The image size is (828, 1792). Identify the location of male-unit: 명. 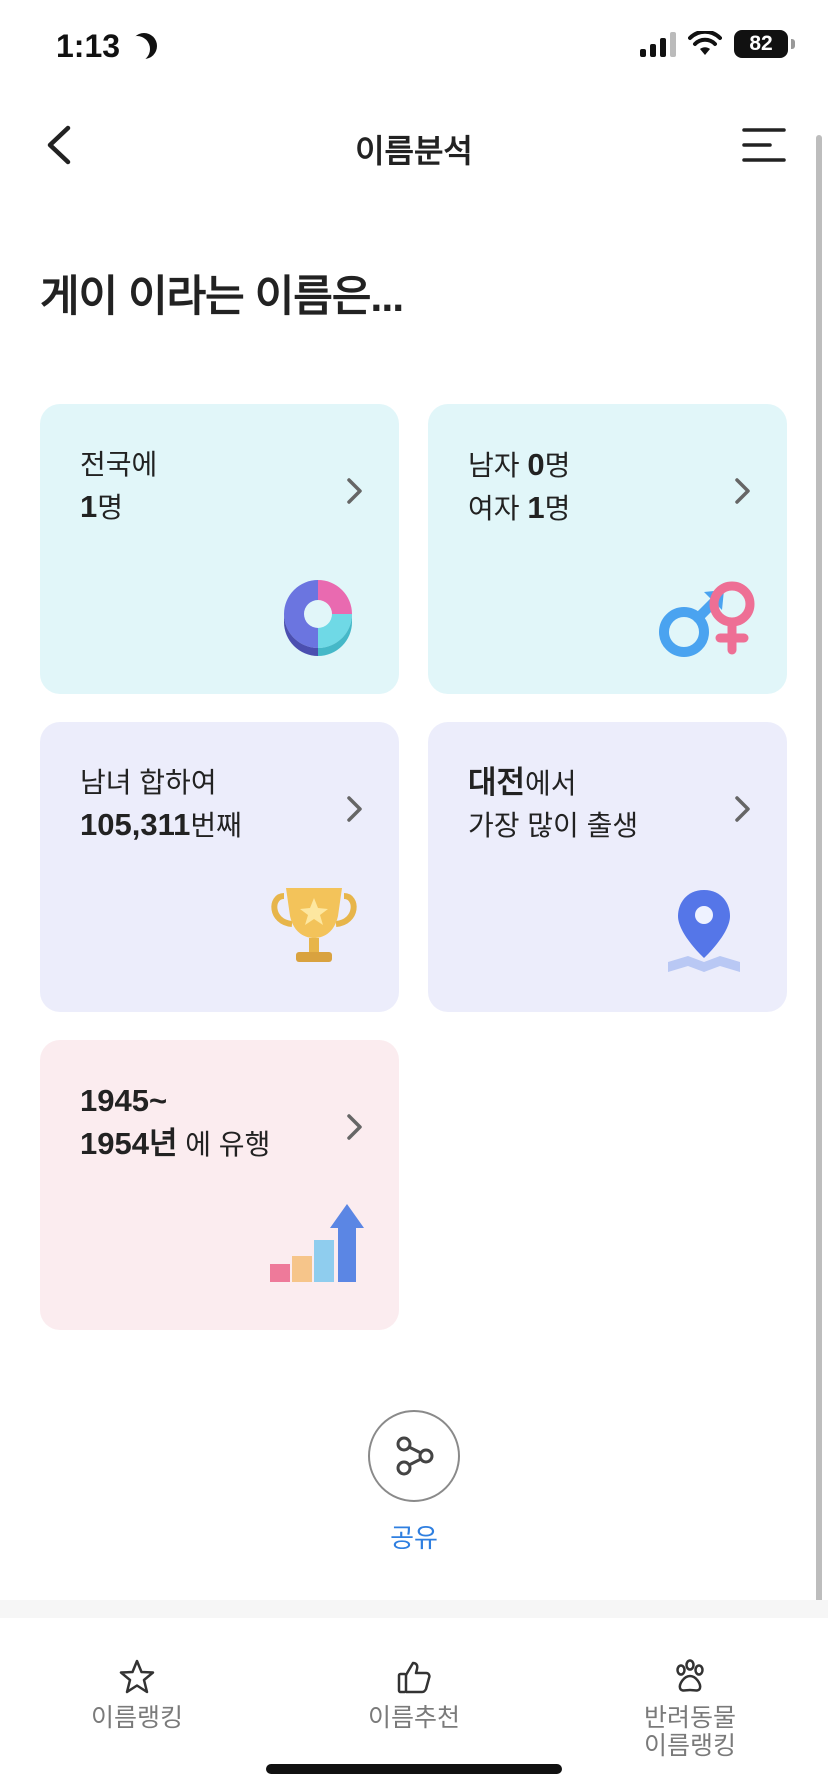
(557, 465).